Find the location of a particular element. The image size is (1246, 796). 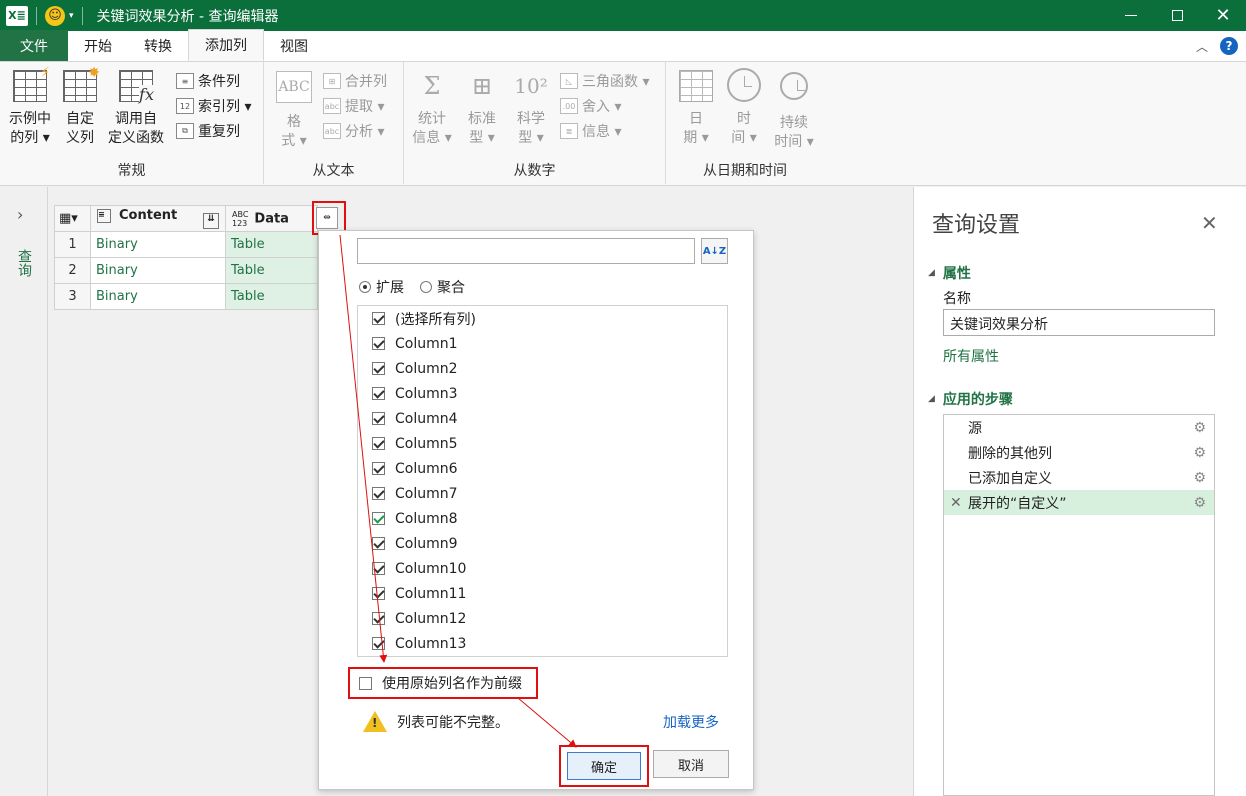

column-header-content: ≡ Content ⇊ is located at coordinates (158, 218).